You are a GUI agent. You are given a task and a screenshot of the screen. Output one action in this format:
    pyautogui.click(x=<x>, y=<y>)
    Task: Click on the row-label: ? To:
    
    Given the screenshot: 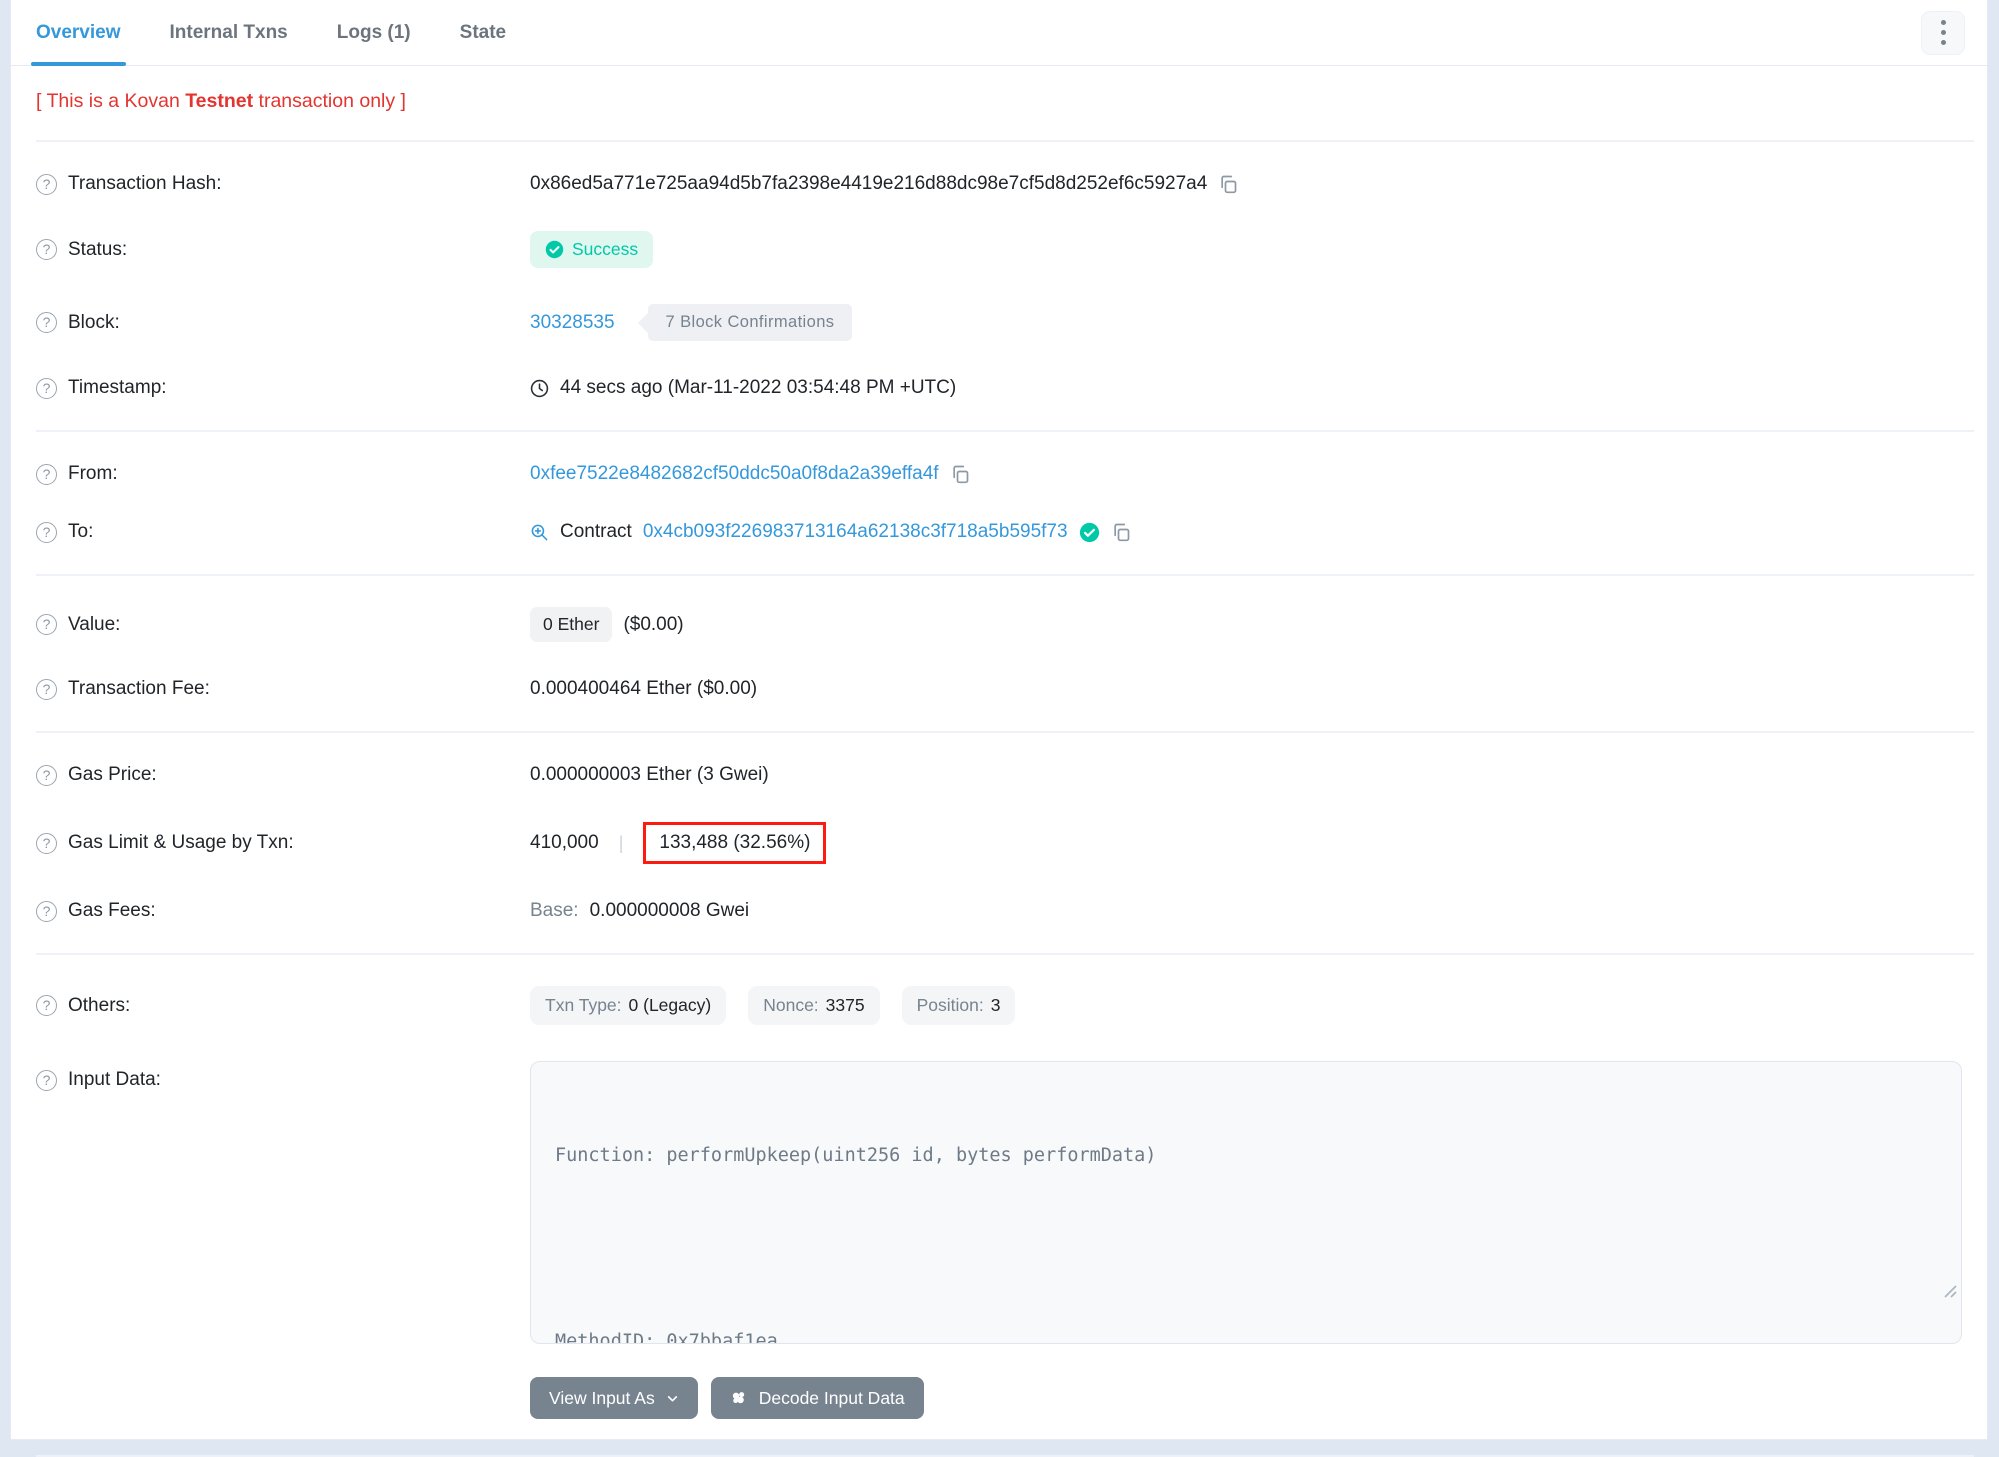 What is the action you would take?
    pyautogui.click(x=283, y=532)
    